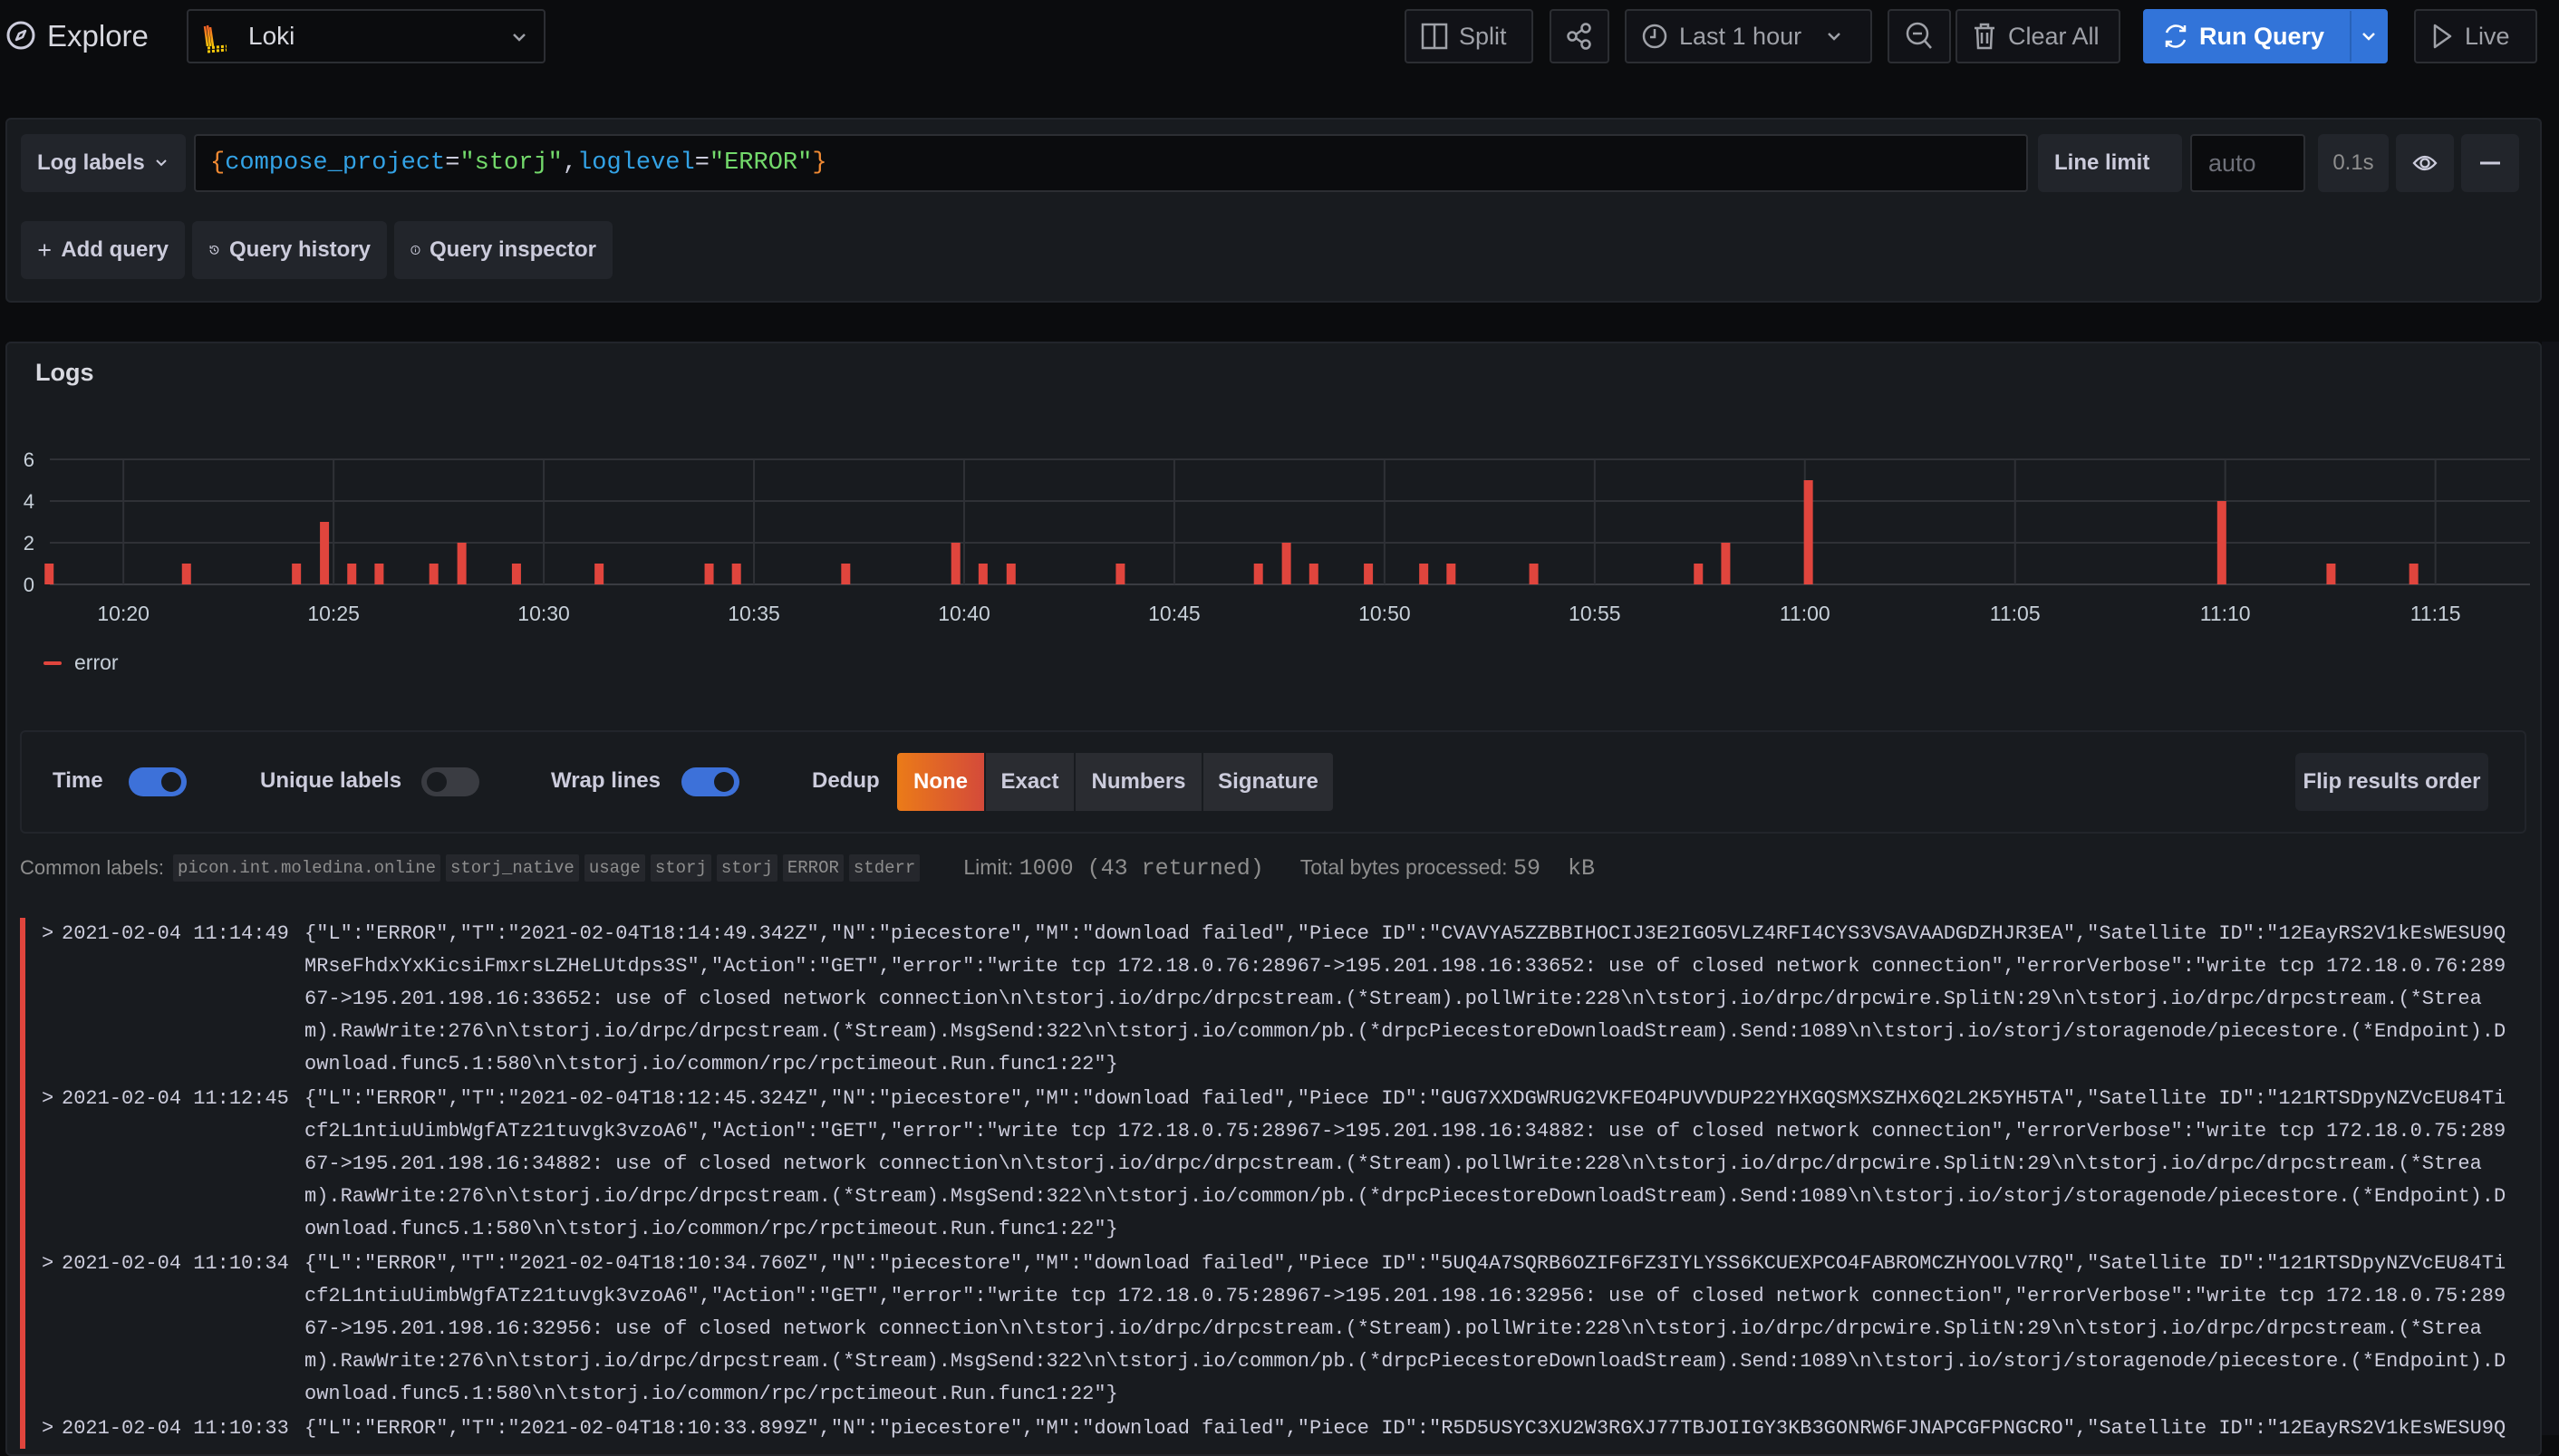 The height and width of the screenshot is (1456, 2559). I want to click on dedup-option-numbers: Numbers, so click(1139, 782).